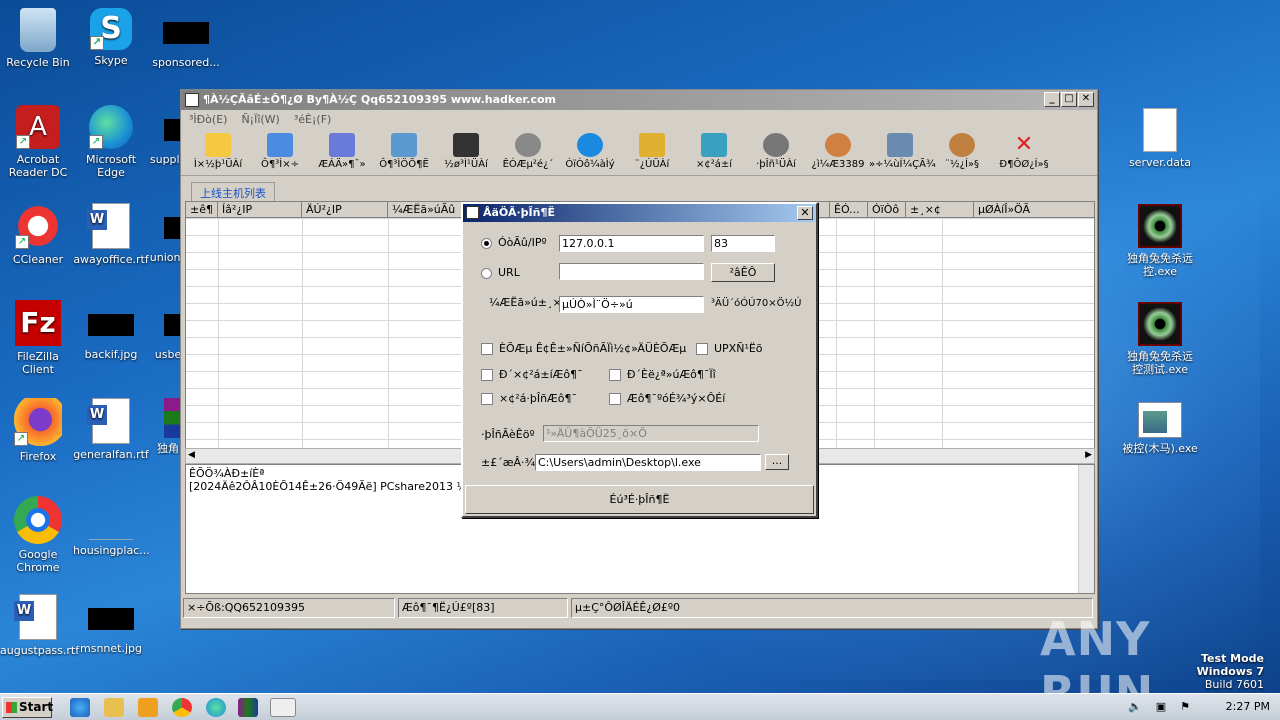 The width and height of the screenshot is (1280, 720). I want to click on desktop-icon-filezilla: Fz FileZilla Client, so click(38, 338).